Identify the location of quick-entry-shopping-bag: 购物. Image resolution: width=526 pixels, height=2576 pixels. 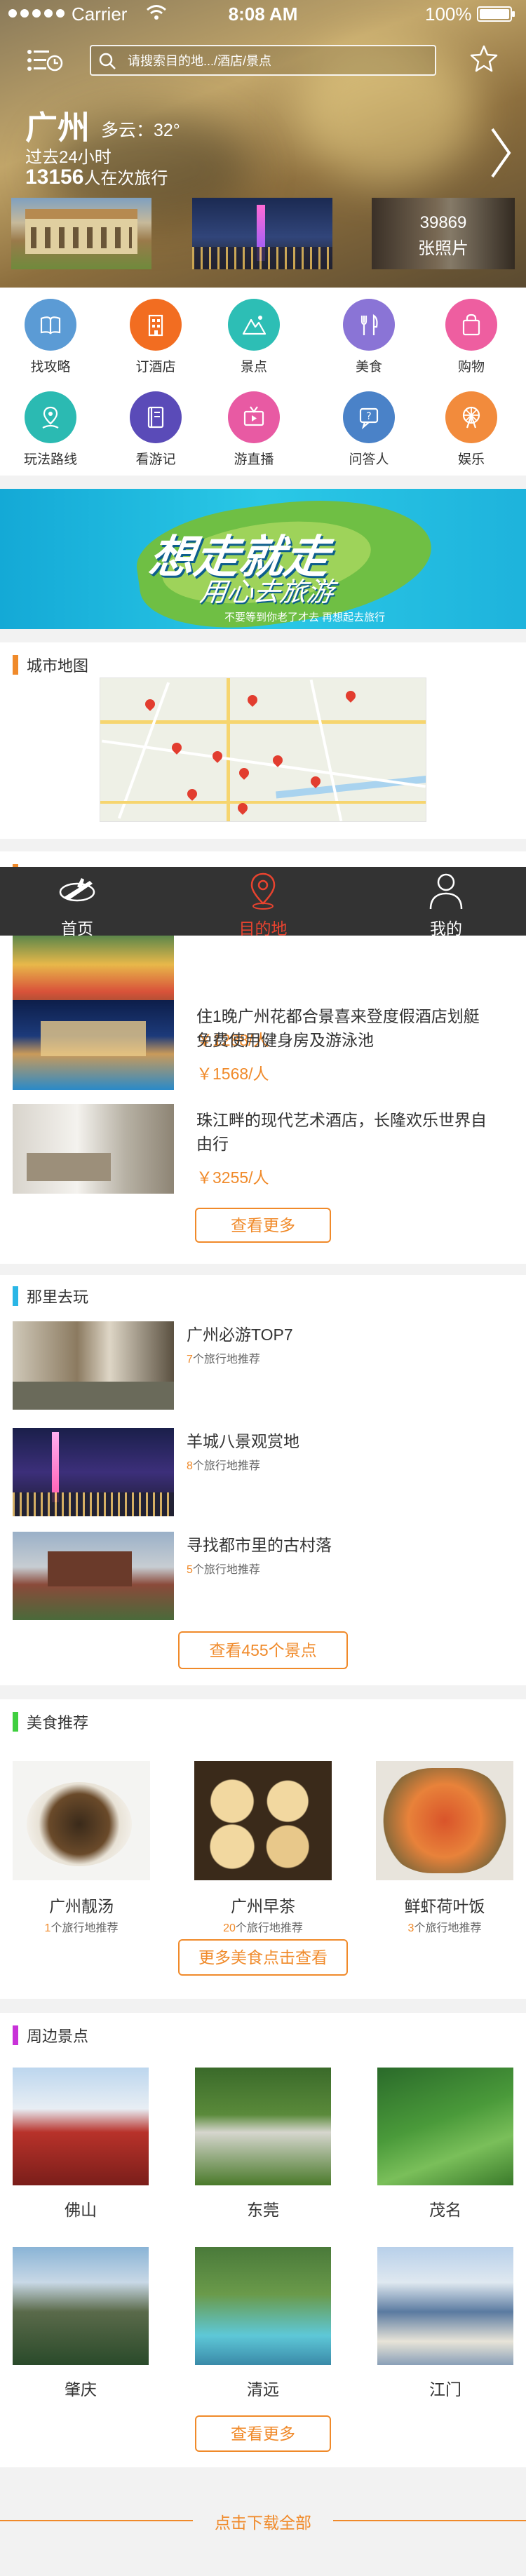
(471, 337).